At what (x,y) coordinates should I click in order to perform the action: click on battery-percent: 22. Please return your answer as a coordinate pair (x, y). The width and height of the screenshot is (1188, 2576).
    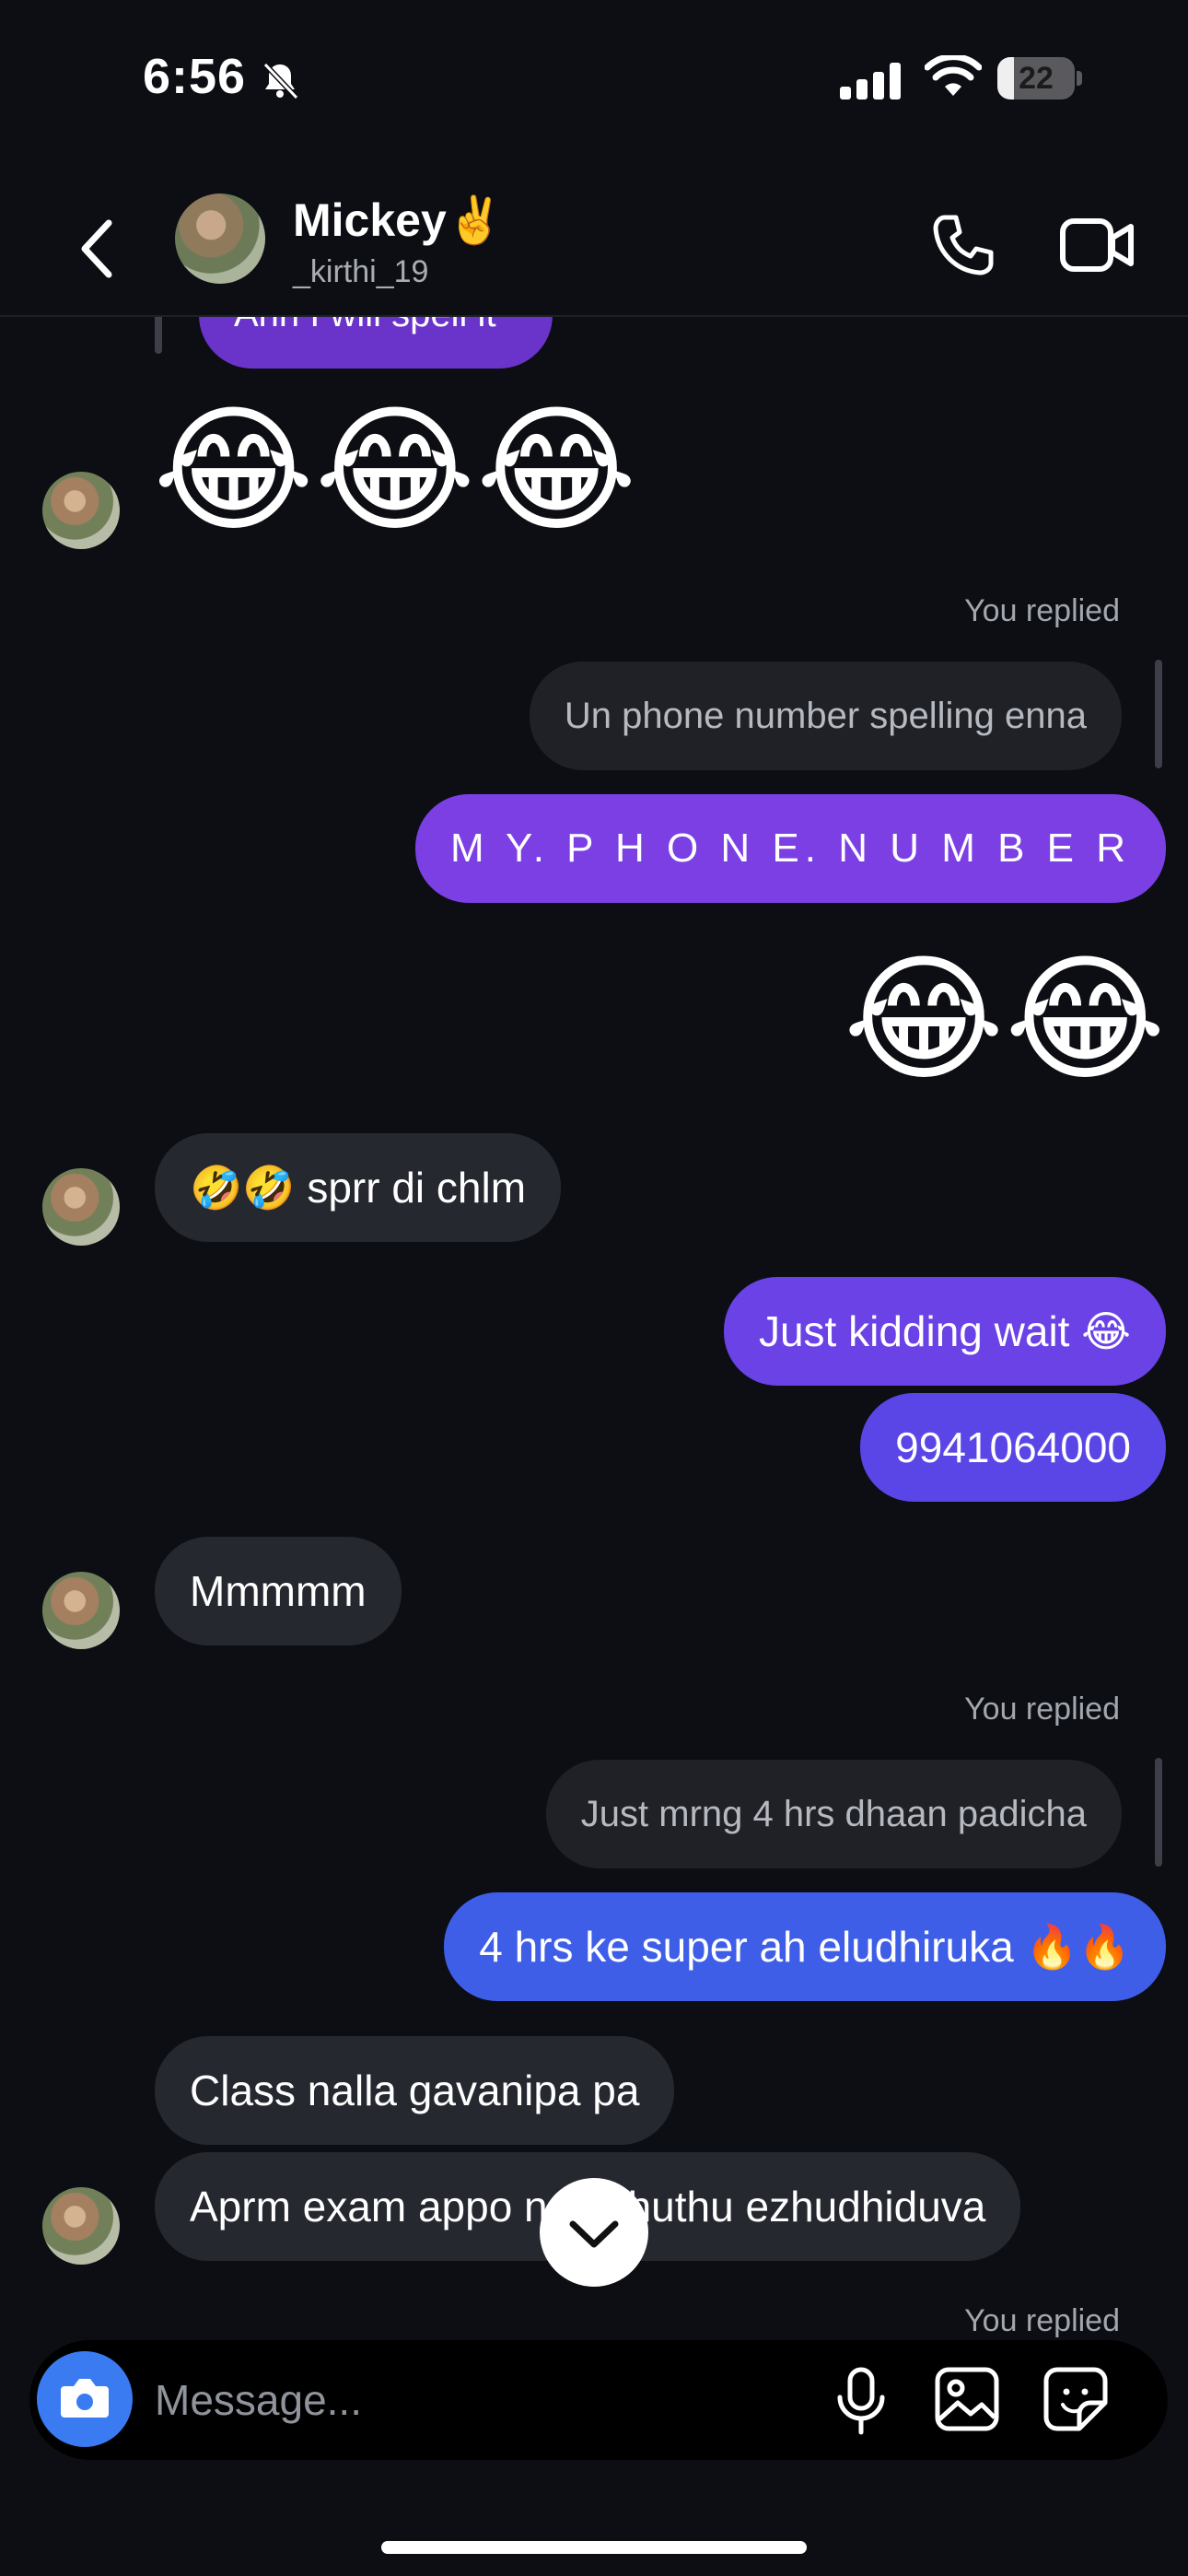
    Looking at the image, I should click on (1036, 78).